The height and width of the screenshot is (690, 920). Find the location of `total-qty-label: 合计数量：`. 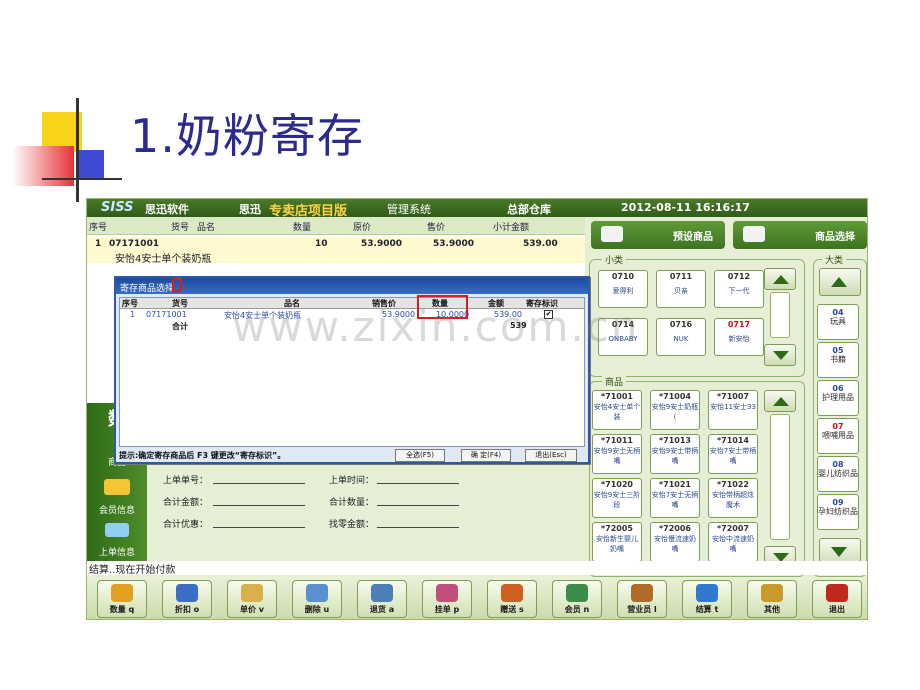

total-qty-label: 合计数量： is located at coordinates (352, 503).